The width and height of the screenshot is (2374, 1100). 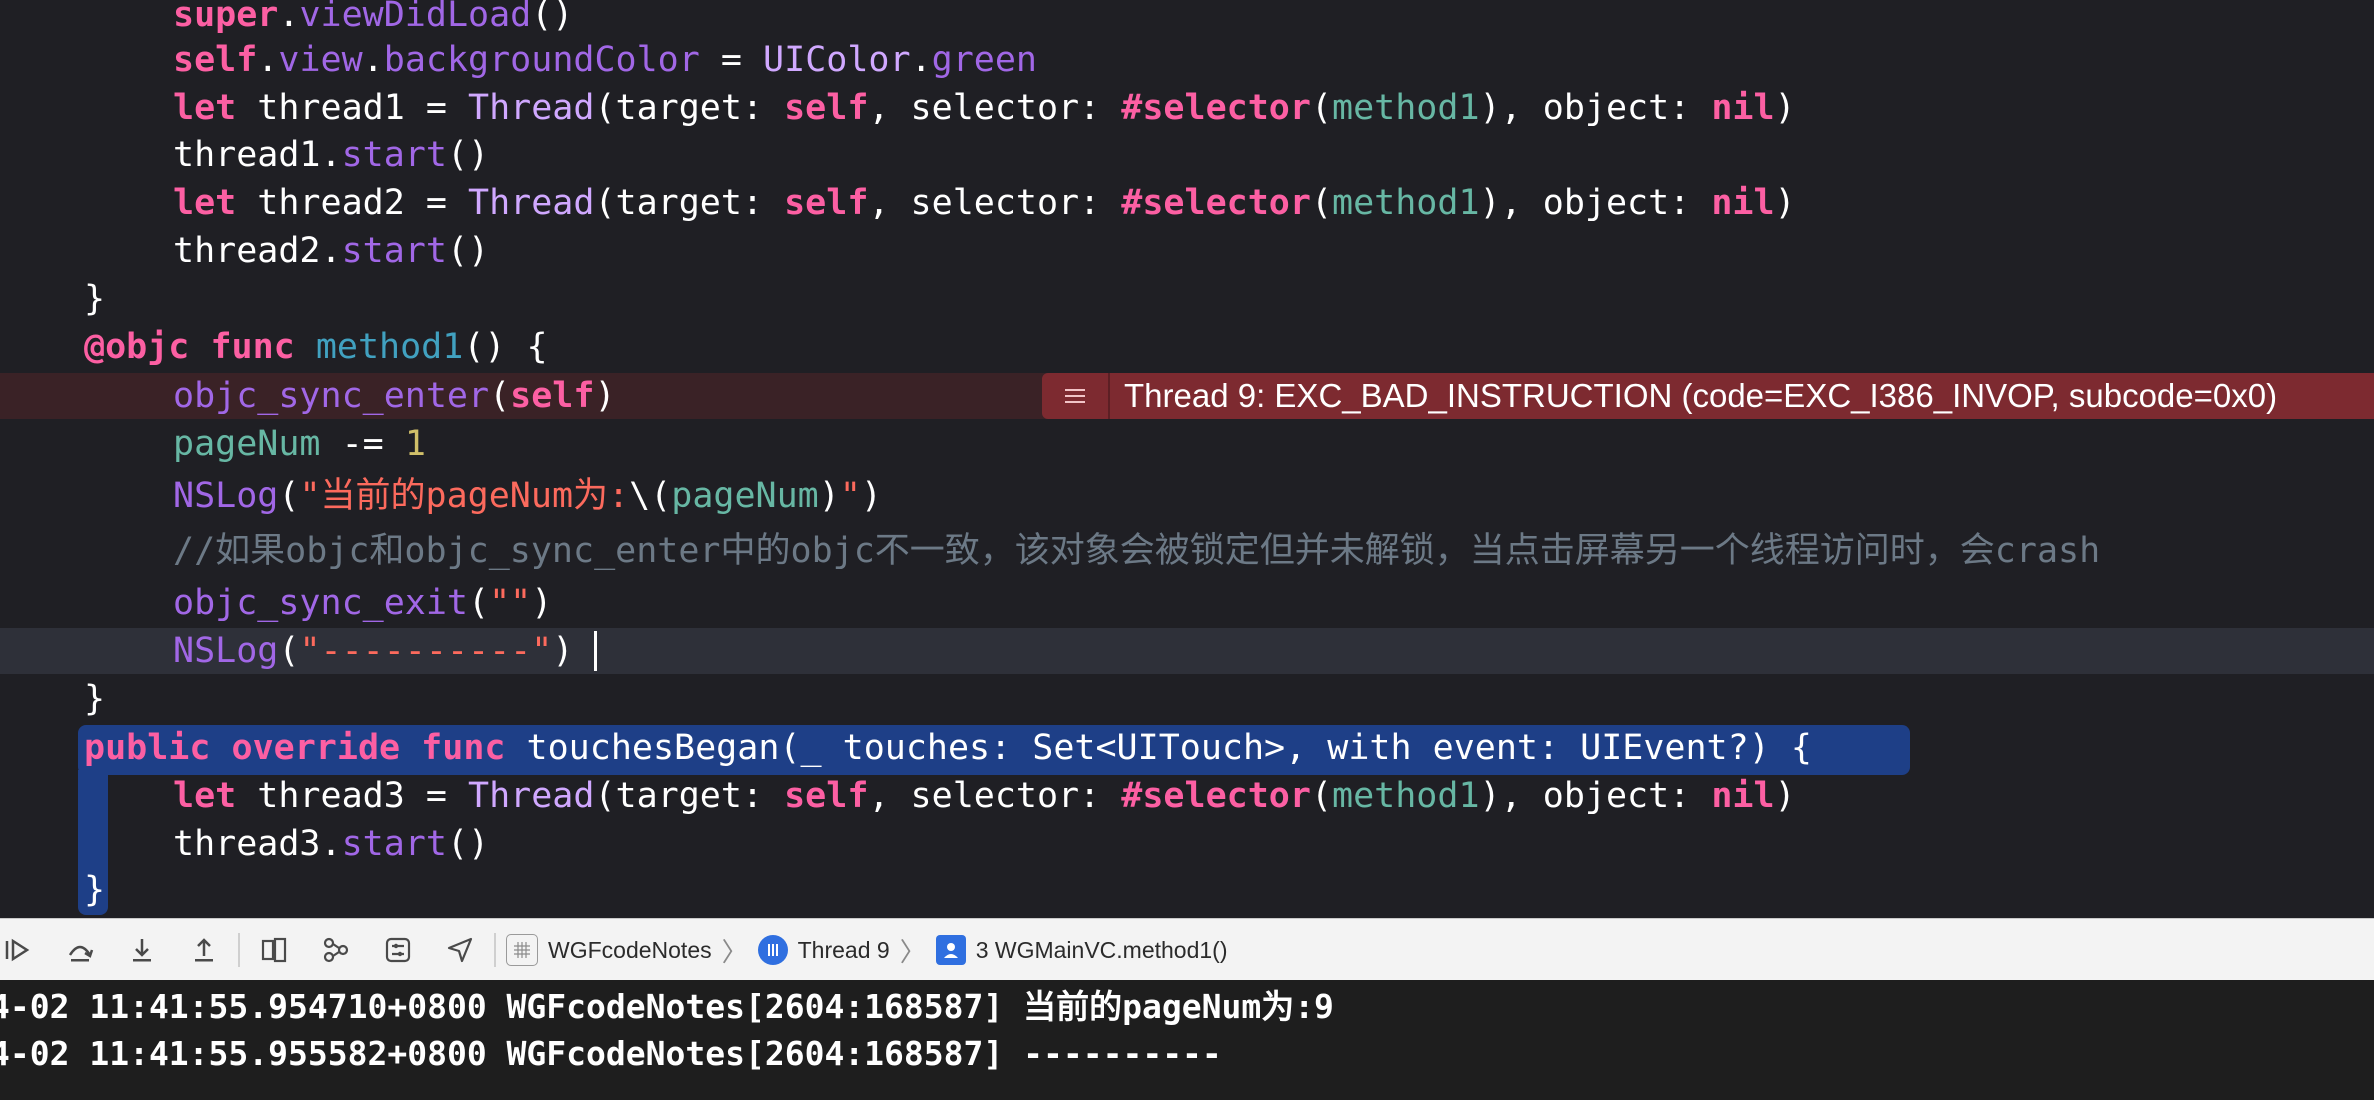 I want to click on breadcrumb-frame: 3 WGMainVC.method1(), so click(x=1081, y=950).